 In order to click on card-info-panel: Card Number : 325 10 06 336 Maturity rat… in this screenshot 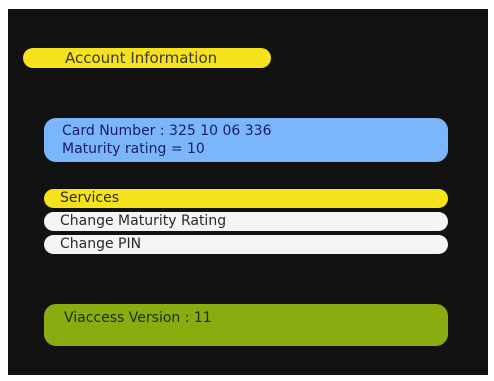, I will do `click(246, 140)`.